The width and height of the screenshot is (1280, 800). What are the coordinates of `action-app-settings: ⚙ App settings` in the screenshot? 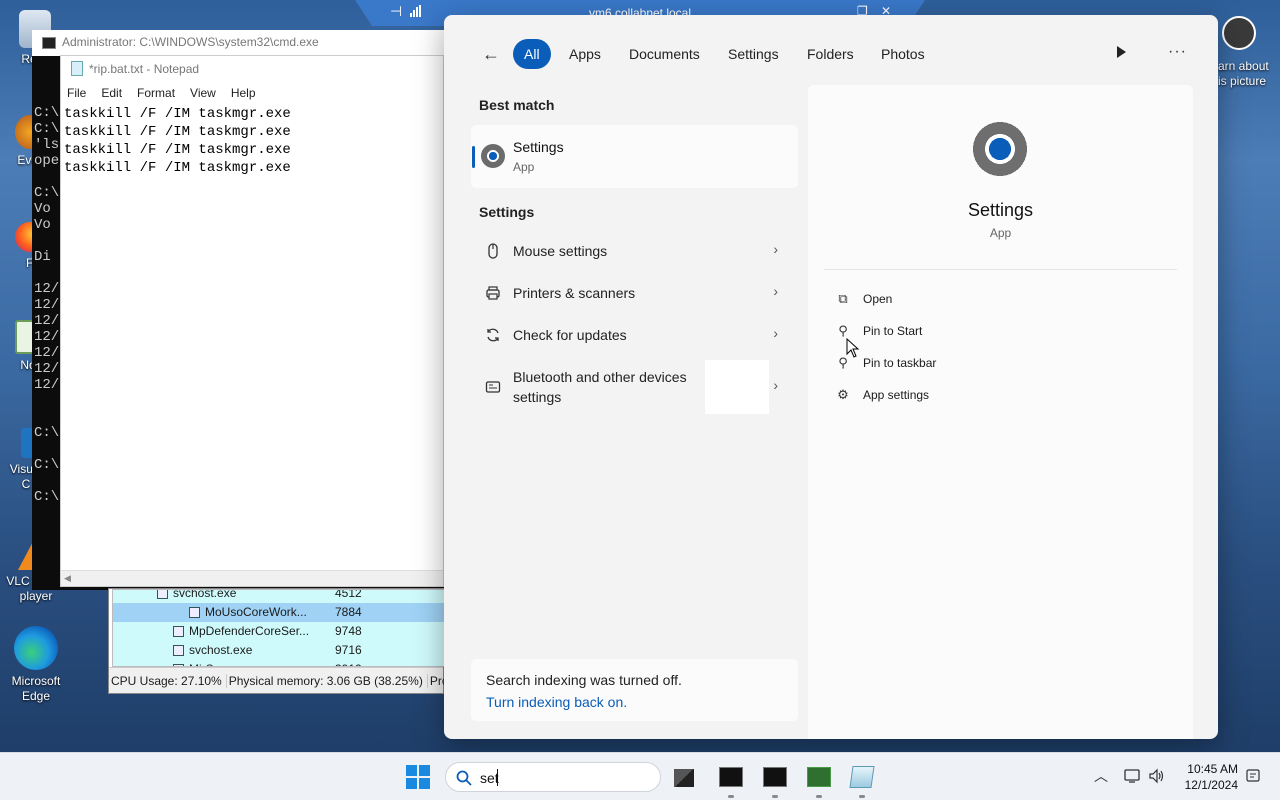 It's located at (883, 394).